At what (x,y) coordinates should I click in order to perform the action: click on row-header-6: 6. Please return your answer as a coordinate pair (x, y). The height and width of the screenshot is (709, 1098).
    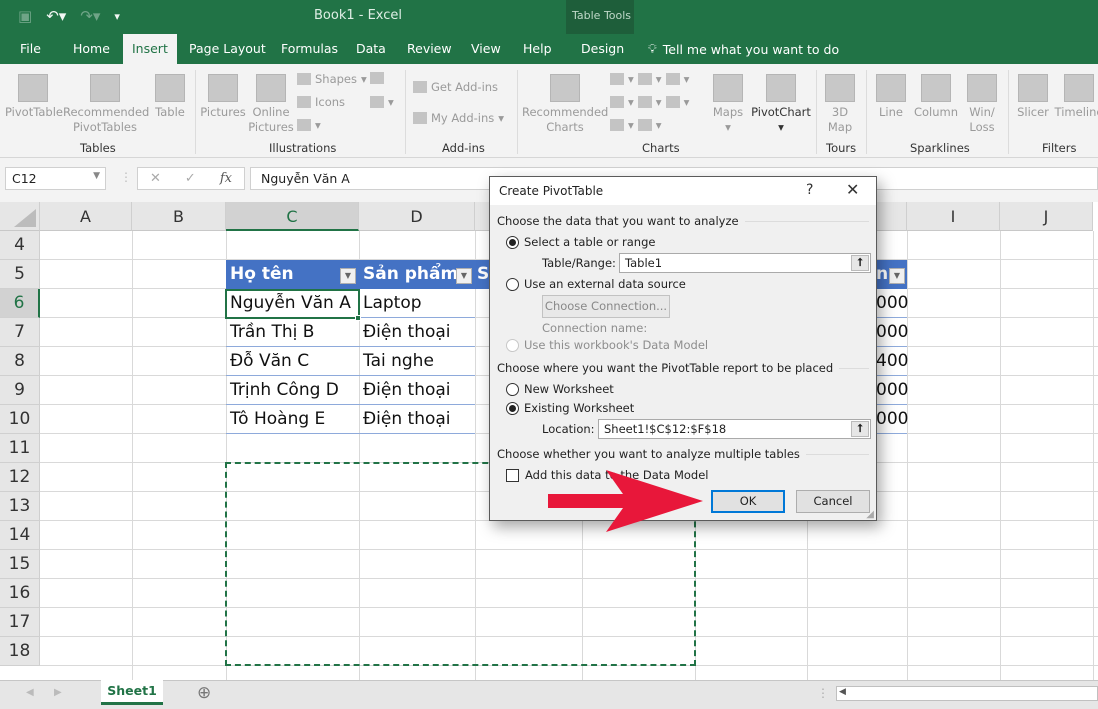
    Looking at the image, I should click on (20, 303).